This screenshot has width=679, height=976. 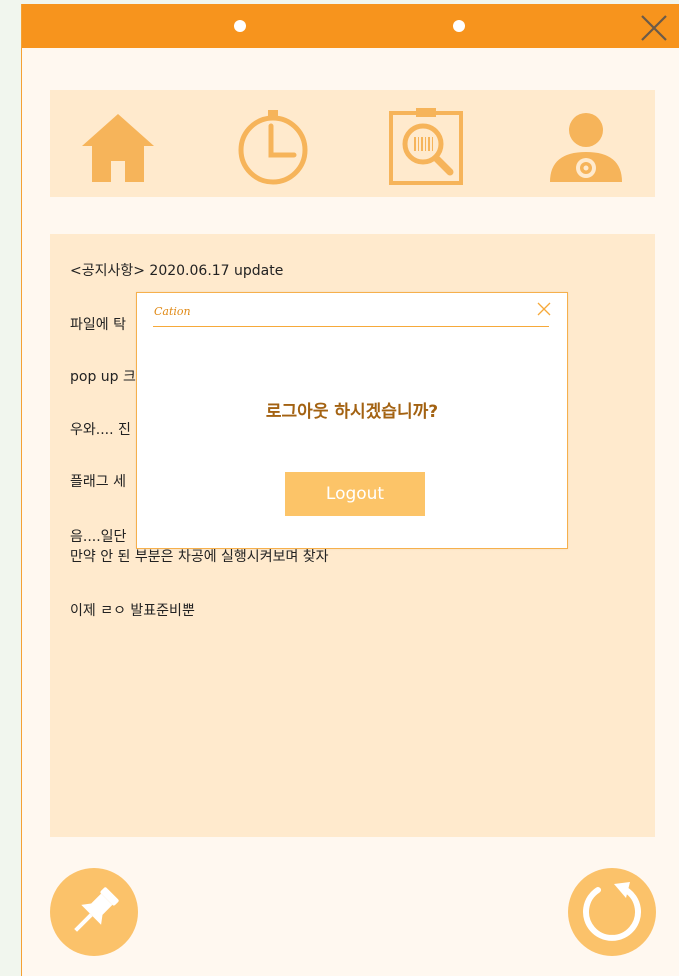 I want to click on notice-line: pop up 크, so click(x=103, y=377).